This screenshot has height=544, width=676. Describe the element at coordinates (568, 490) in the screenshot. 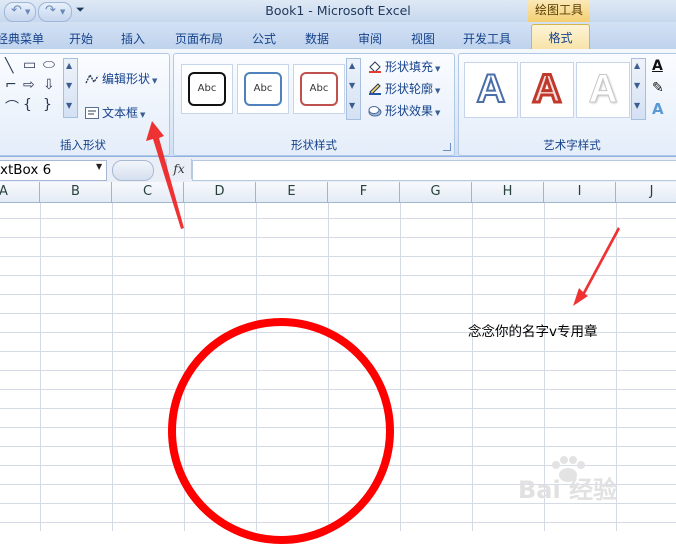

I see `watermark: Bai 经验` at that location.